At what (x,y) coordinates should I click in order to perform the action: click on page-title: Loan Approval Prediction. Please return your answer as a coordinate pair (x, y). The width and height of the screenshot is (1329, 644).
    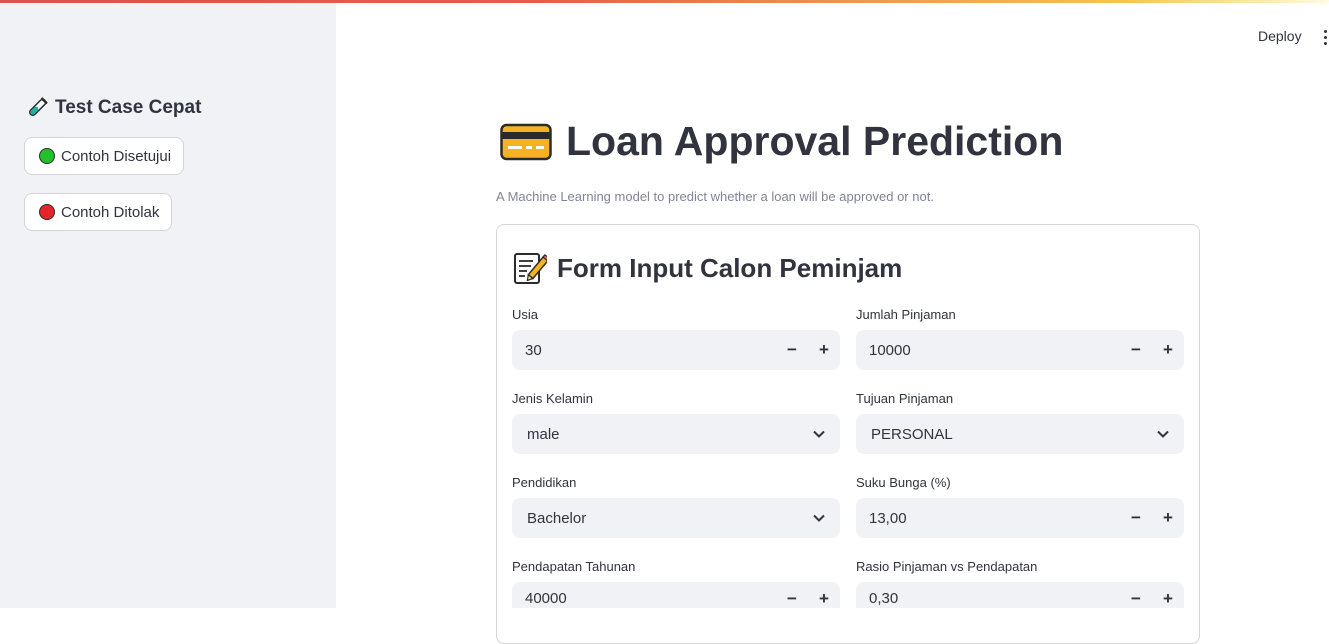
    Looking at the image, I should click on (781, 141).